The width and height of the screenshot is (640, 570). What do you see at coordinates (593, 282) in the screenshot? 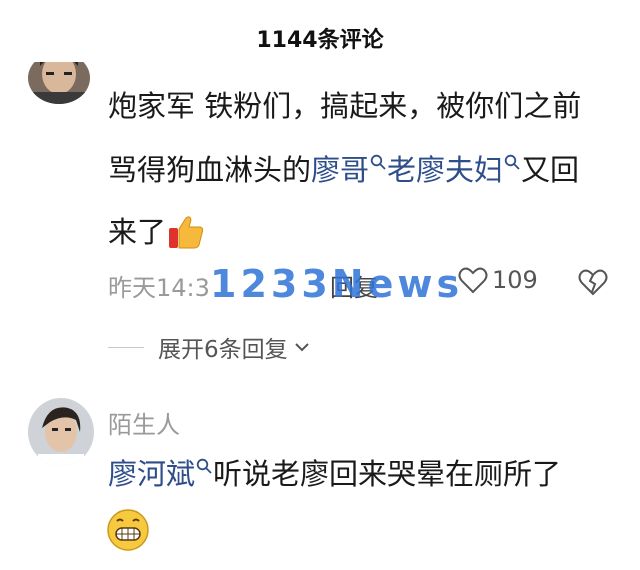
I see `broken-heart-icon` at bounding box center [593, 282].